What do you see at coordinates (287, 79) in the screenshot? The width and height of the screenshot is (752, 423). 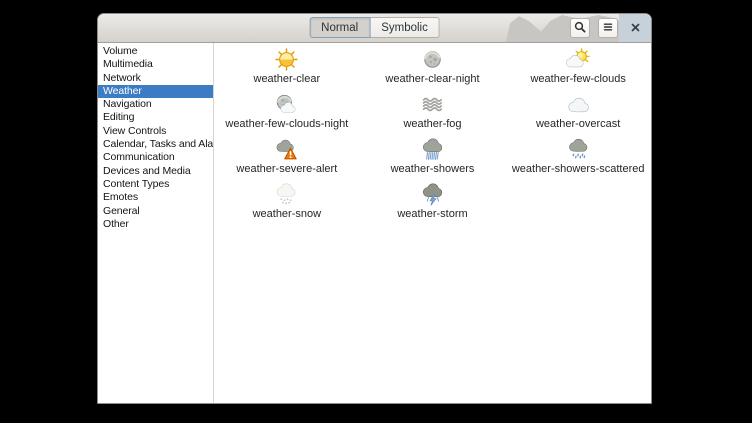 I see `icon-name-label: weather-clear` at bounding box center [287, 79].